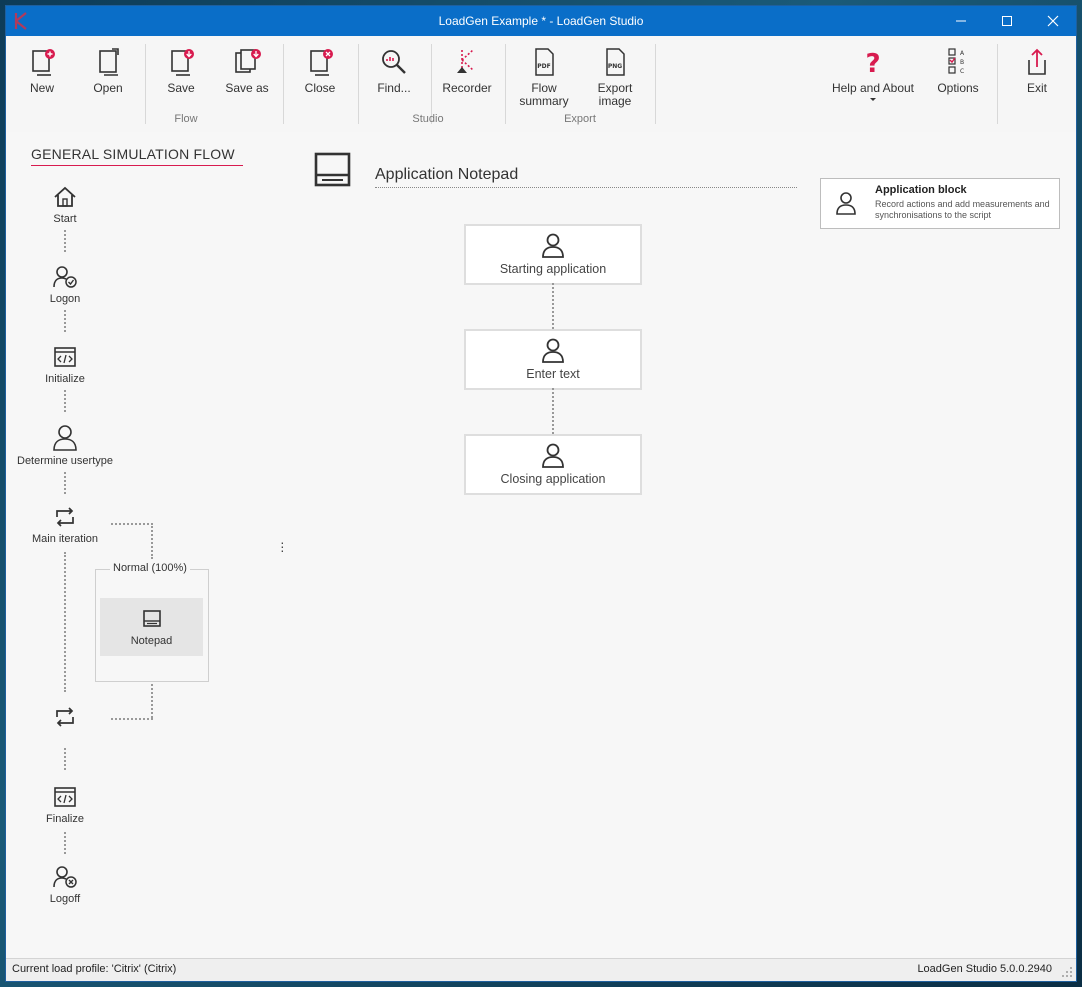 The height and width of the screenshot is (987, 1082). I want to click on app-block-starting-application: Starting application, so click(553, 254).